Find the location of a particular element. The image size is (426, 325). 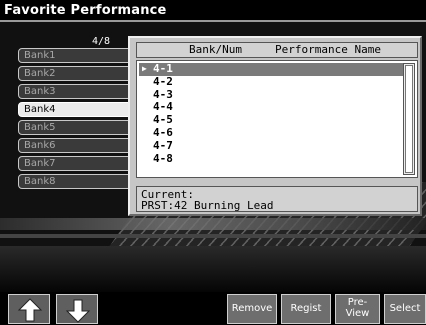

preview-button: Pre- View is located at coordinates (357, 309).